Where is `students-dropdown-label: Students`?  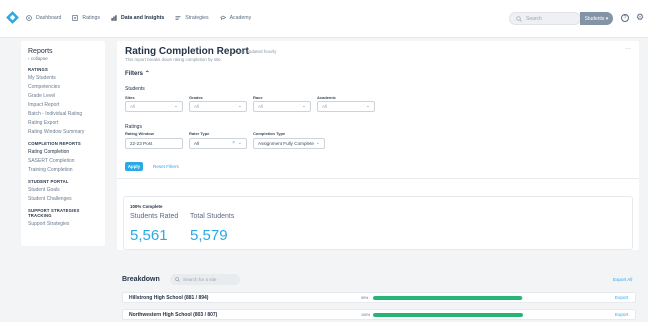
students-dropdown-label: Students is located at coordinates (594, 18).